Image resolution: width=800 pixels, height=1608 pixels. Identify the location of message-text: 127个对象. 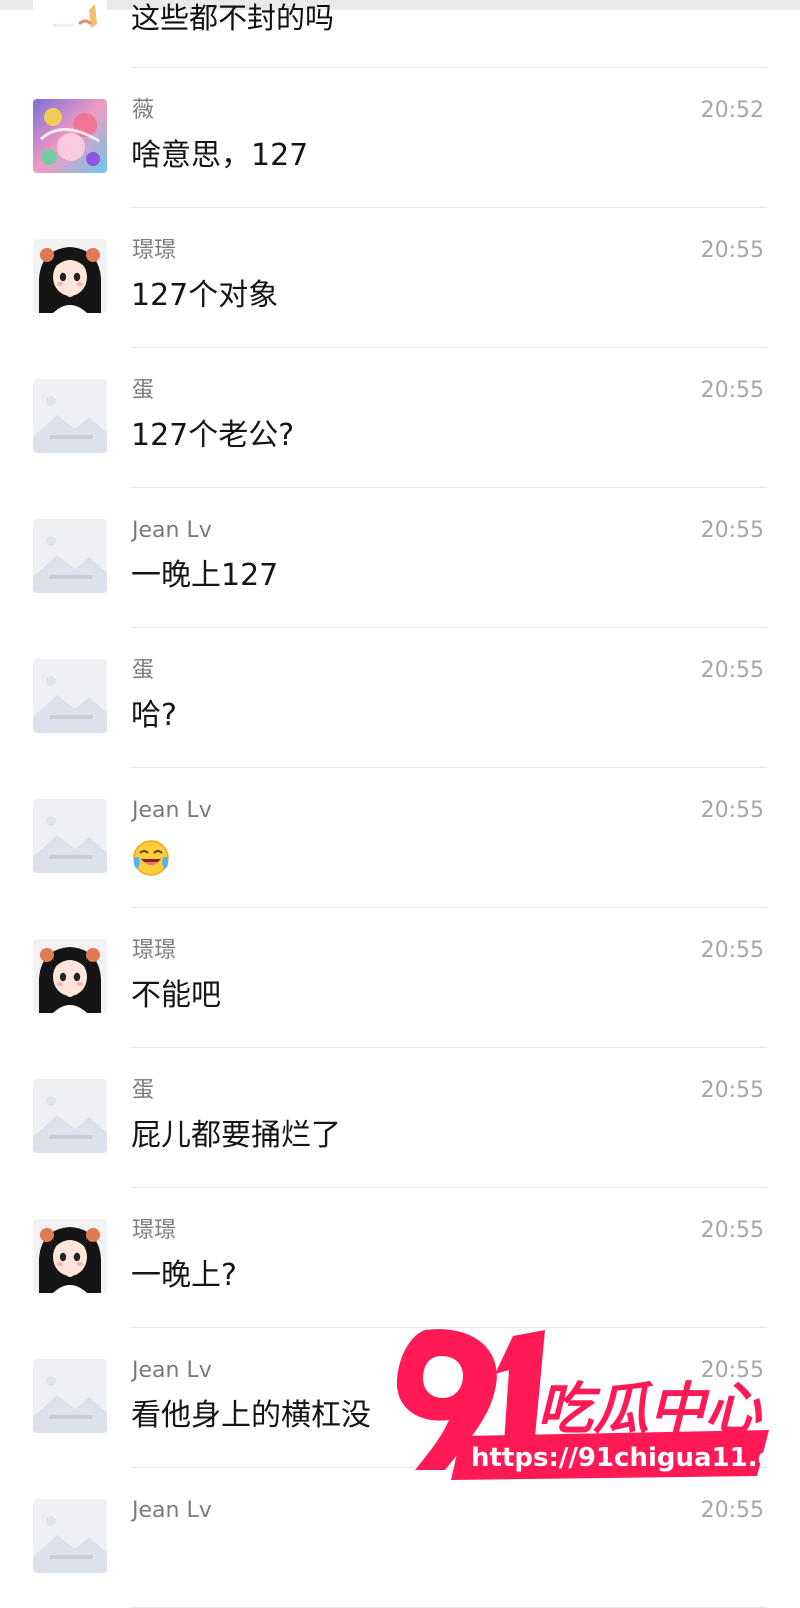
(205, 295).